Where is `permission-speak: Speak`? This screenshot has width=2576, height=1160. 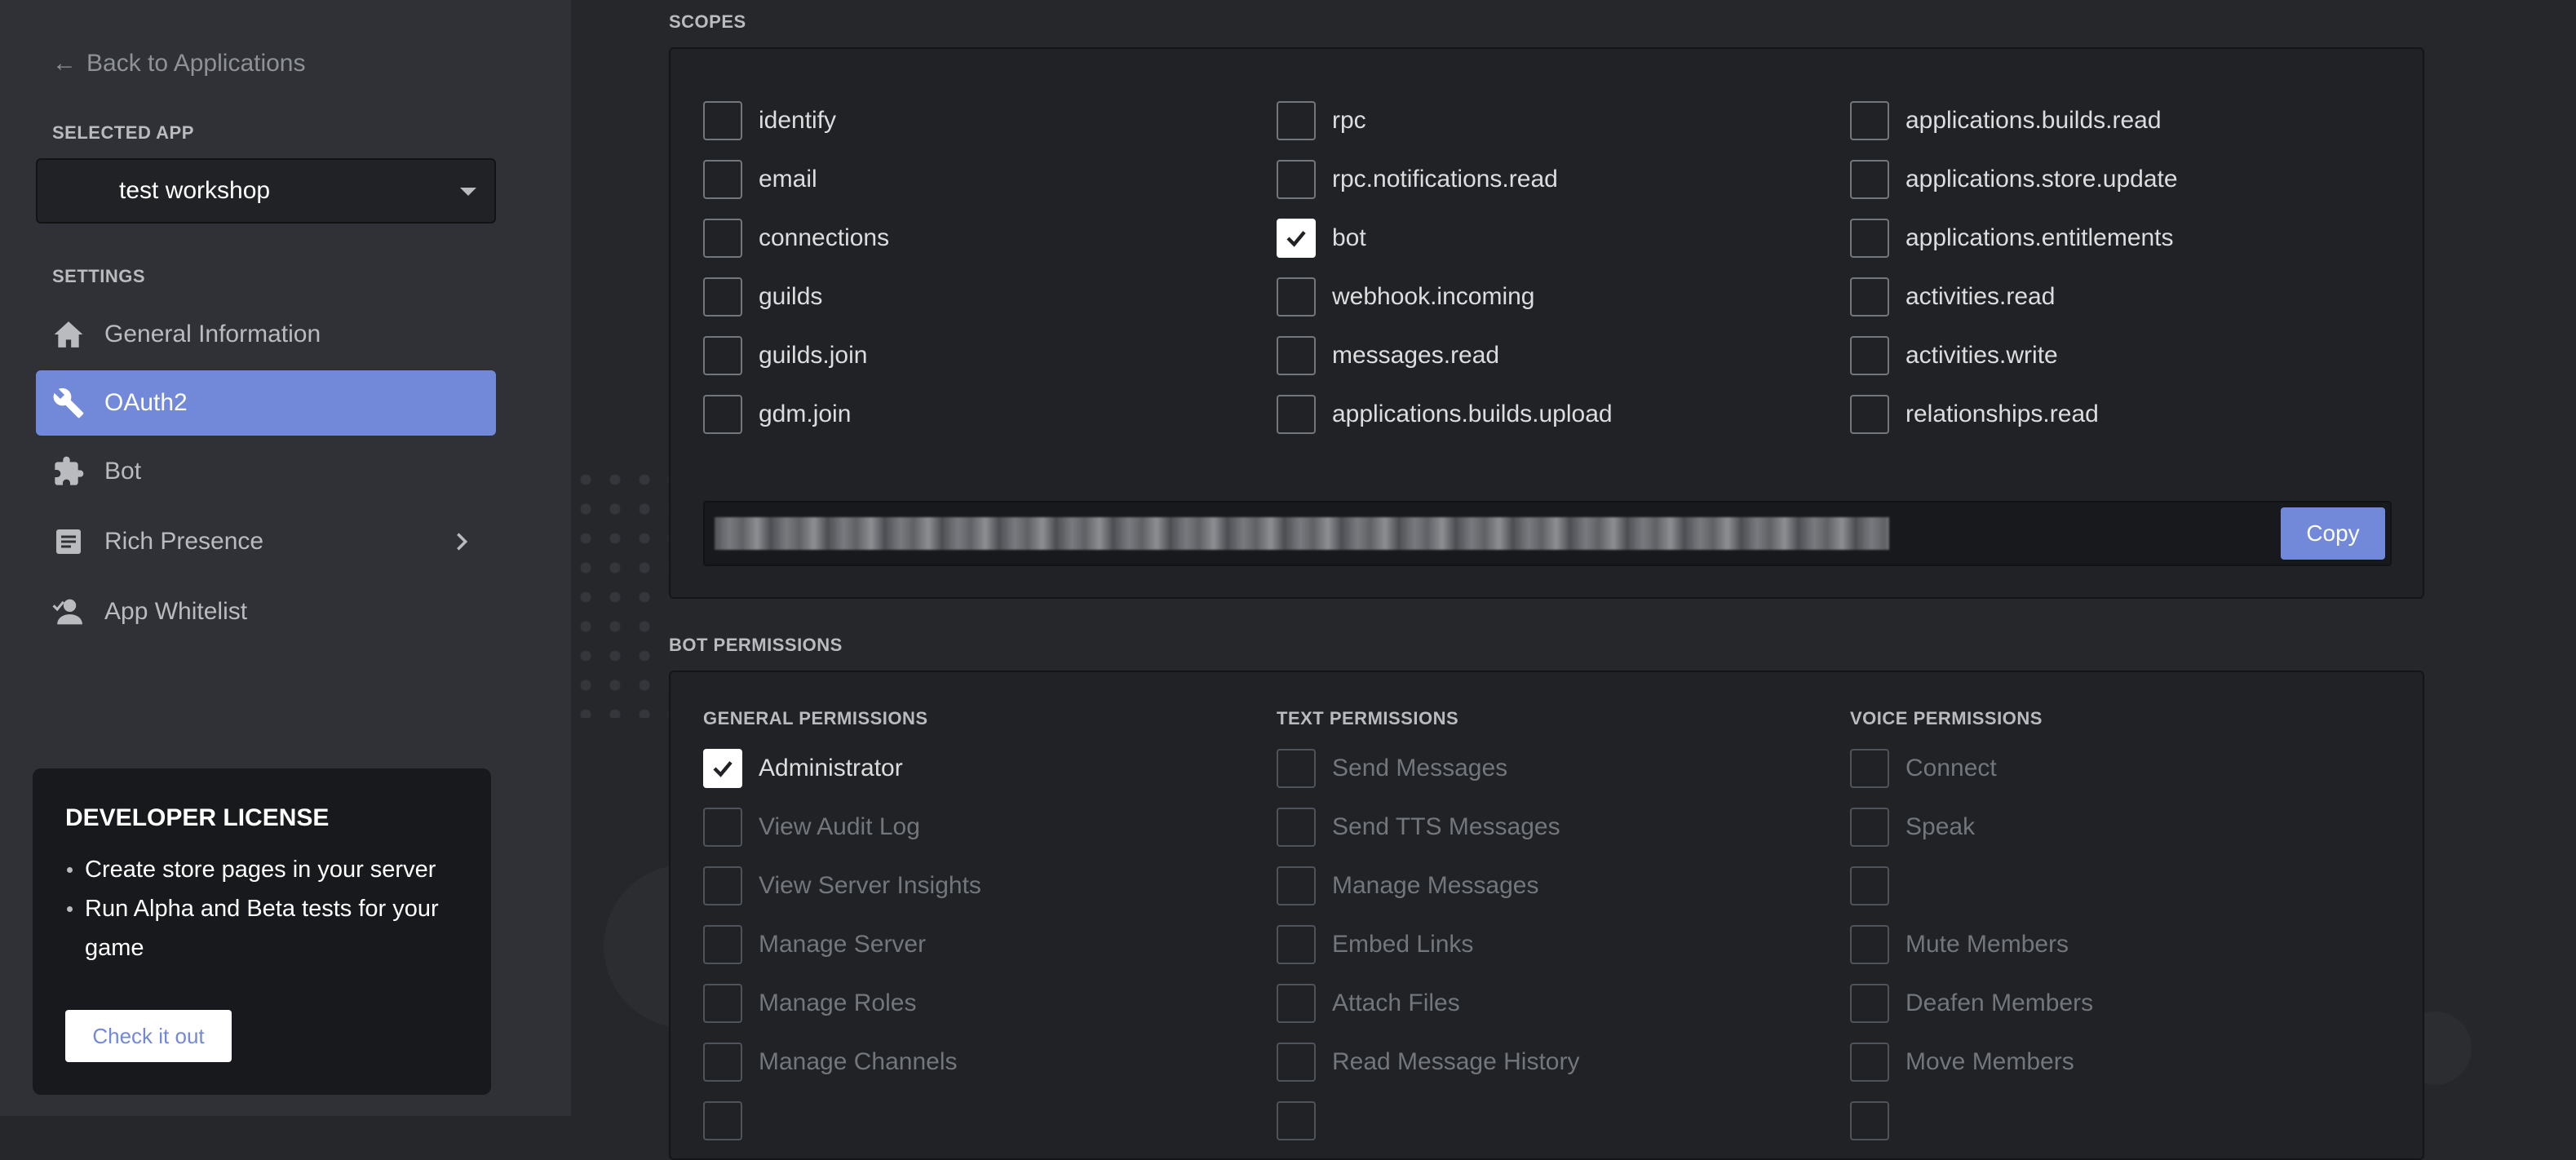 permission-speak: Speak is located at coordinates (1912, 827).